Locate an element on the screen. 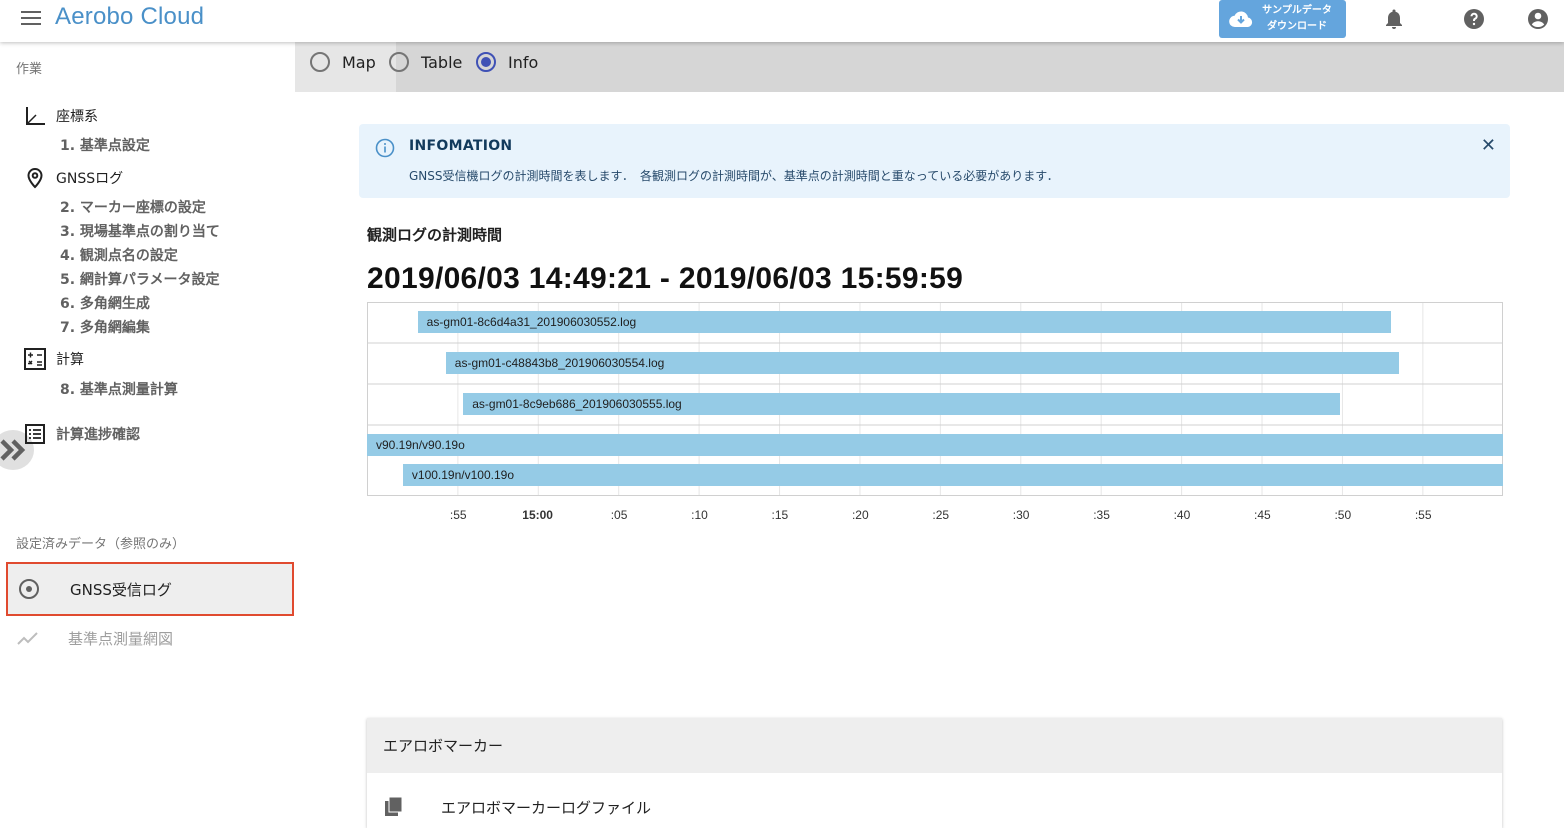 Image resolution: width=1564 pixels, height=828 pixels. help-icon is located at coordinates (1474, 19).